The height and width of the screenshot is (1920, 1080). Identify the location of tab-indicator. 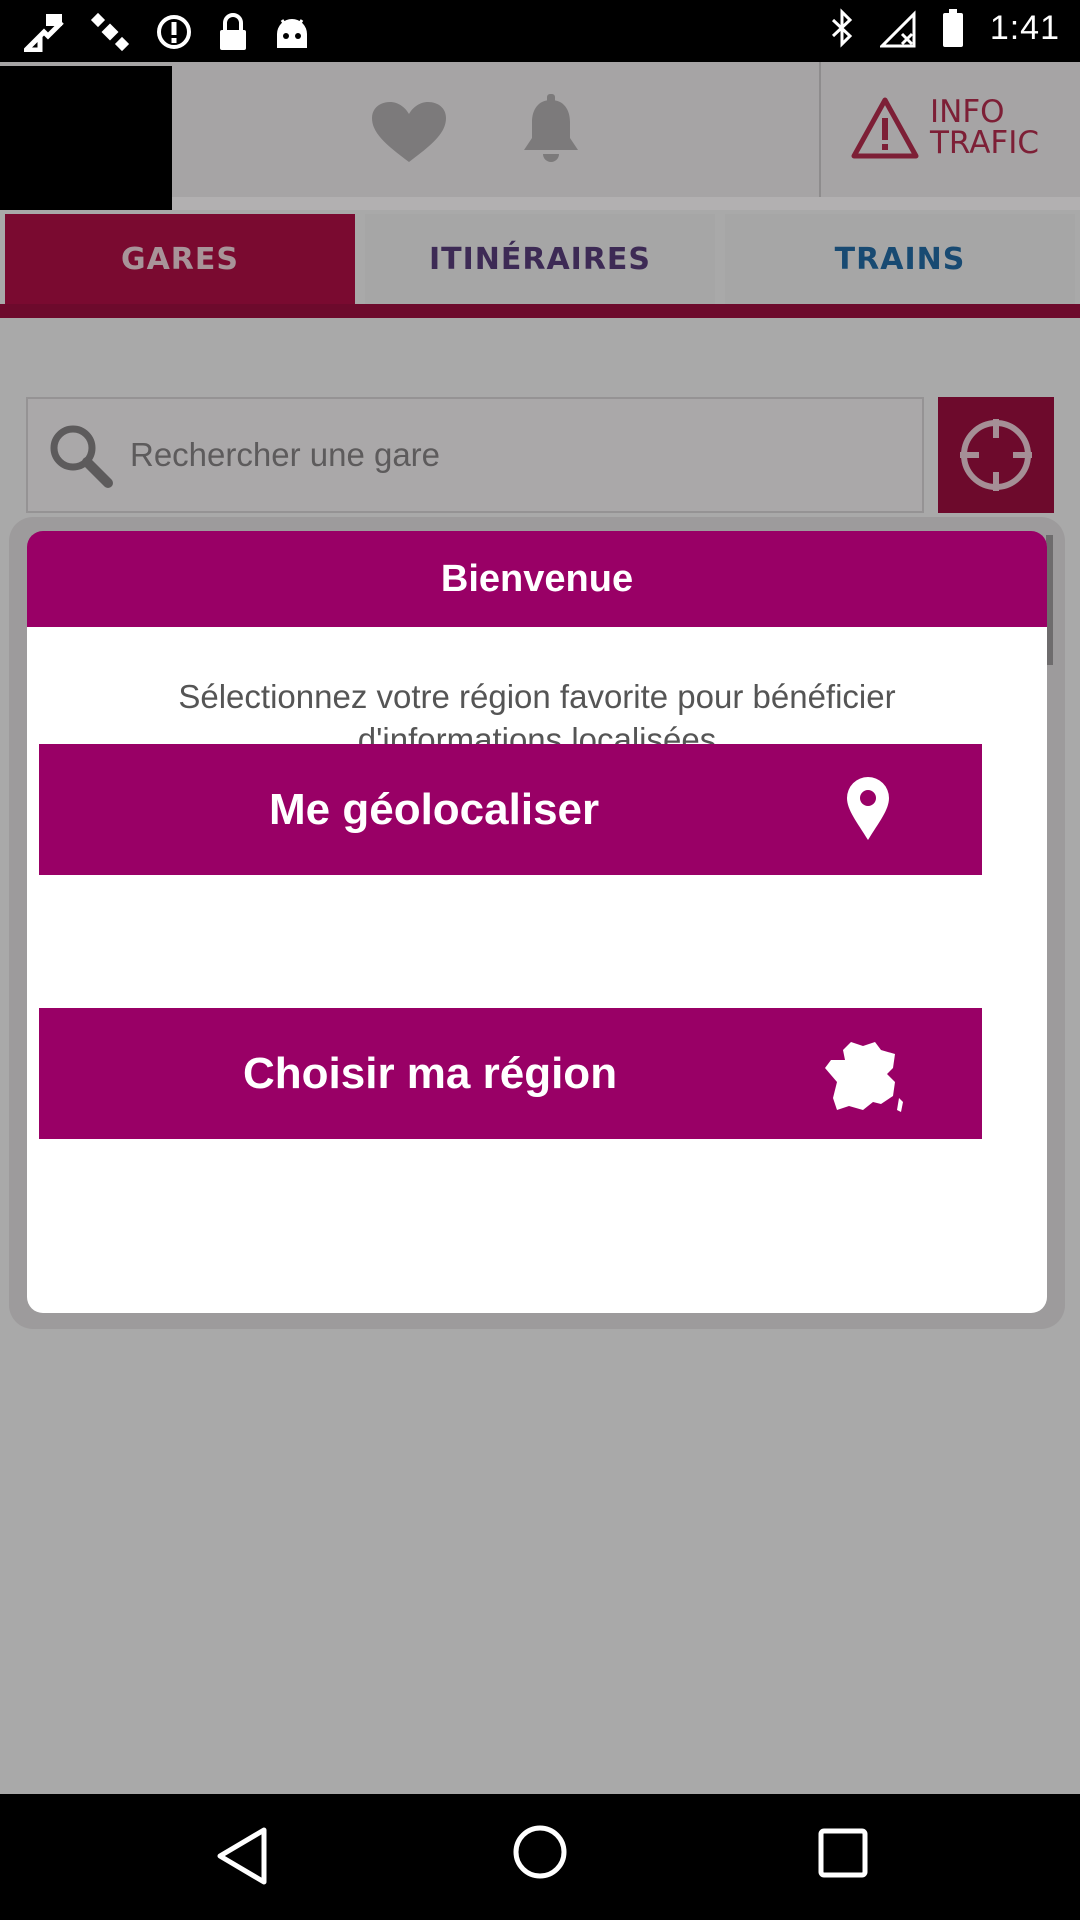
(540, 311).